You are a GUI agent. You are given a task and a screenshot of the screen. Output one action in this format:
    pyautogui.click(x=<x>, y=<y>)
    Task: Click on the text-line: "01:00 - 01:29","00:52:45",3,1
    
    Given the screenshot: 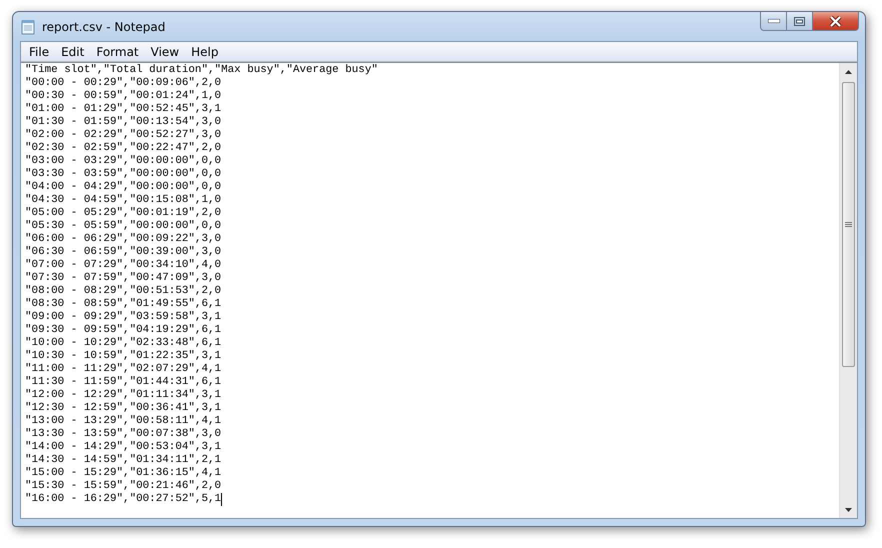 What is the action you would take?
    pyautogui.click(x=123, y=109)
    